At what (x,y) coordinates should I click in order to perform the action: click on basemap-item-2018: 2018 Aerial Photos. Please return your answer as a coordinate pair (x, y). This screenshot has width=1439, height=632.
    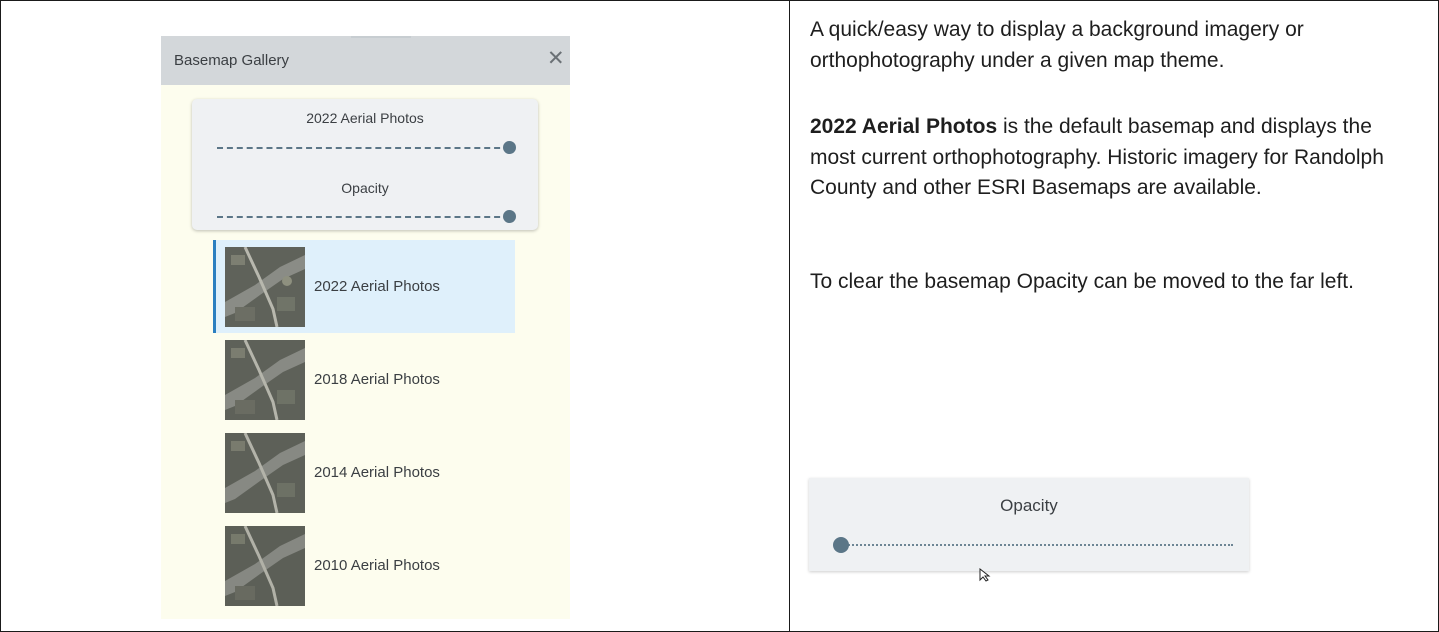
    Looking at the image, I should click on (364, 379).